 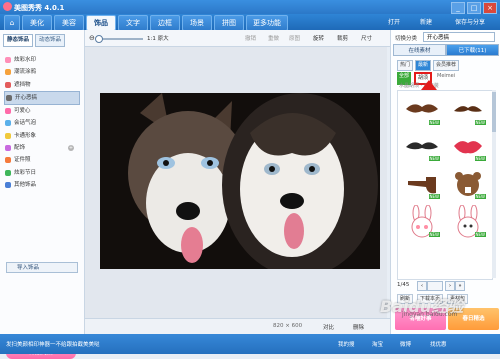 I want to click on last-page-icon: », so click(x=460, y=286).